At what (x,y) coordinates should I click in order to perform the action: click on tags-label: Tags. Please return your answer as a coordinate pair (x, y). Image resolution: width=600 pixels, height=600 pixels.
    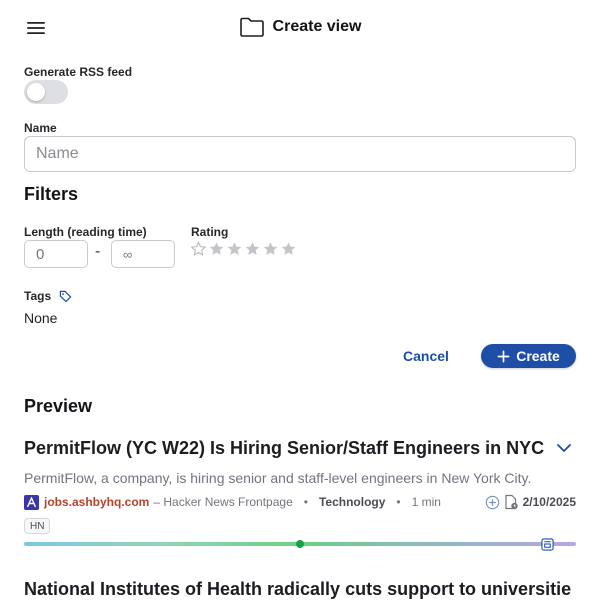
    Looking at the image, I should click on (38, 296).